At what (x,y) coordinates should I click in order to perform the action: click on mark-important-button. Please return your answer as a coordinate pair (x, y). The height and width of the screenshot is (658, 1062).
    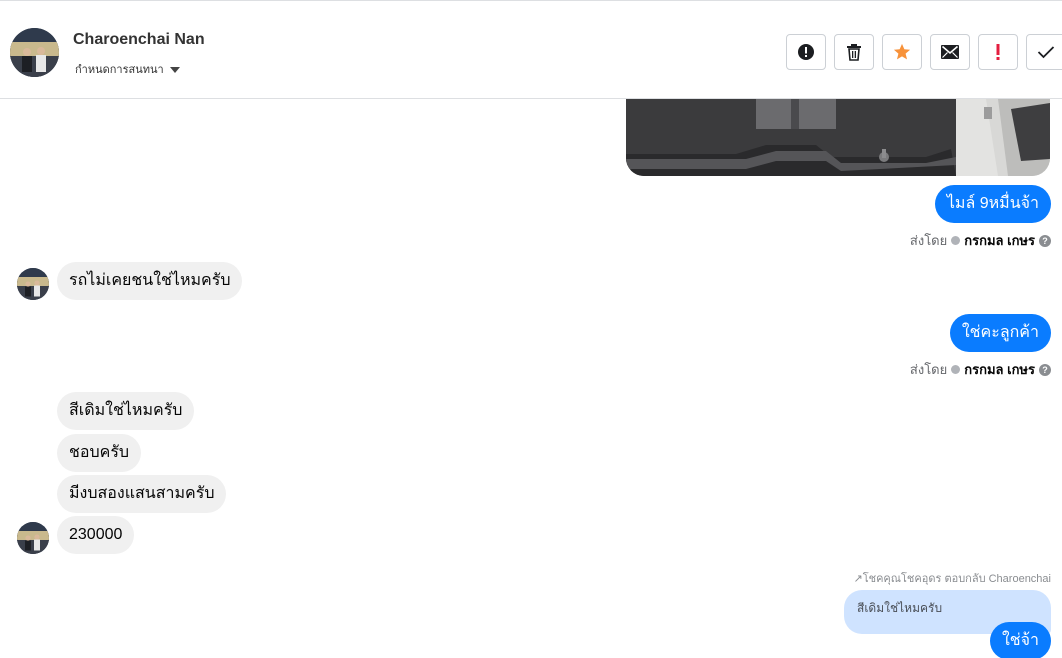
    Looking at the image, I should click on (998, 52).